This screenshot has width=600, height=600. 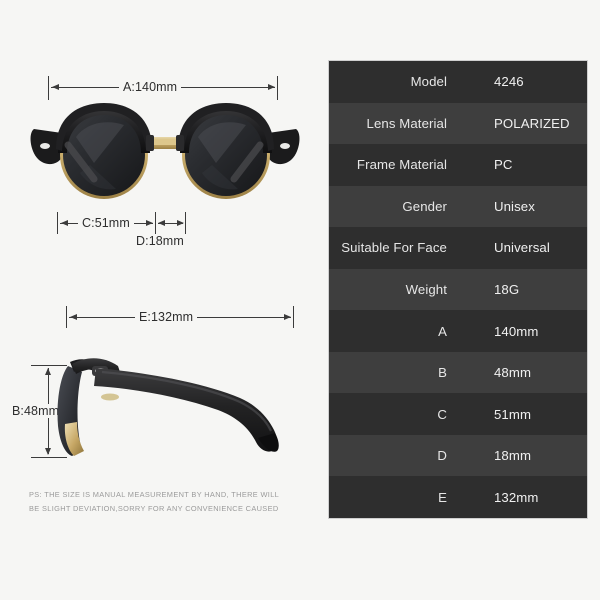 What do you see at coordinates (293, 317) in the screenshot?
I see `dimension-e-cap-right` at bounding box center [293, 317].